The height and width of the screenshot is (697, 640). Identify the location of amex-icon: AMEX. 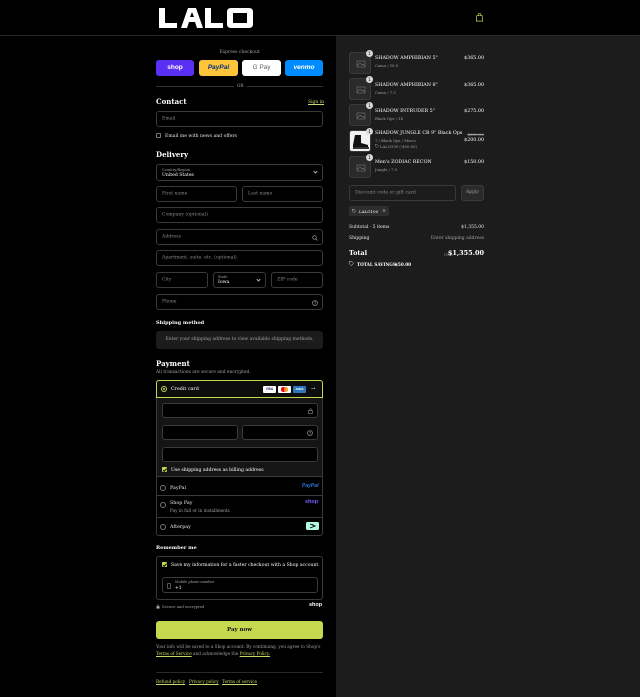
(299, 389).